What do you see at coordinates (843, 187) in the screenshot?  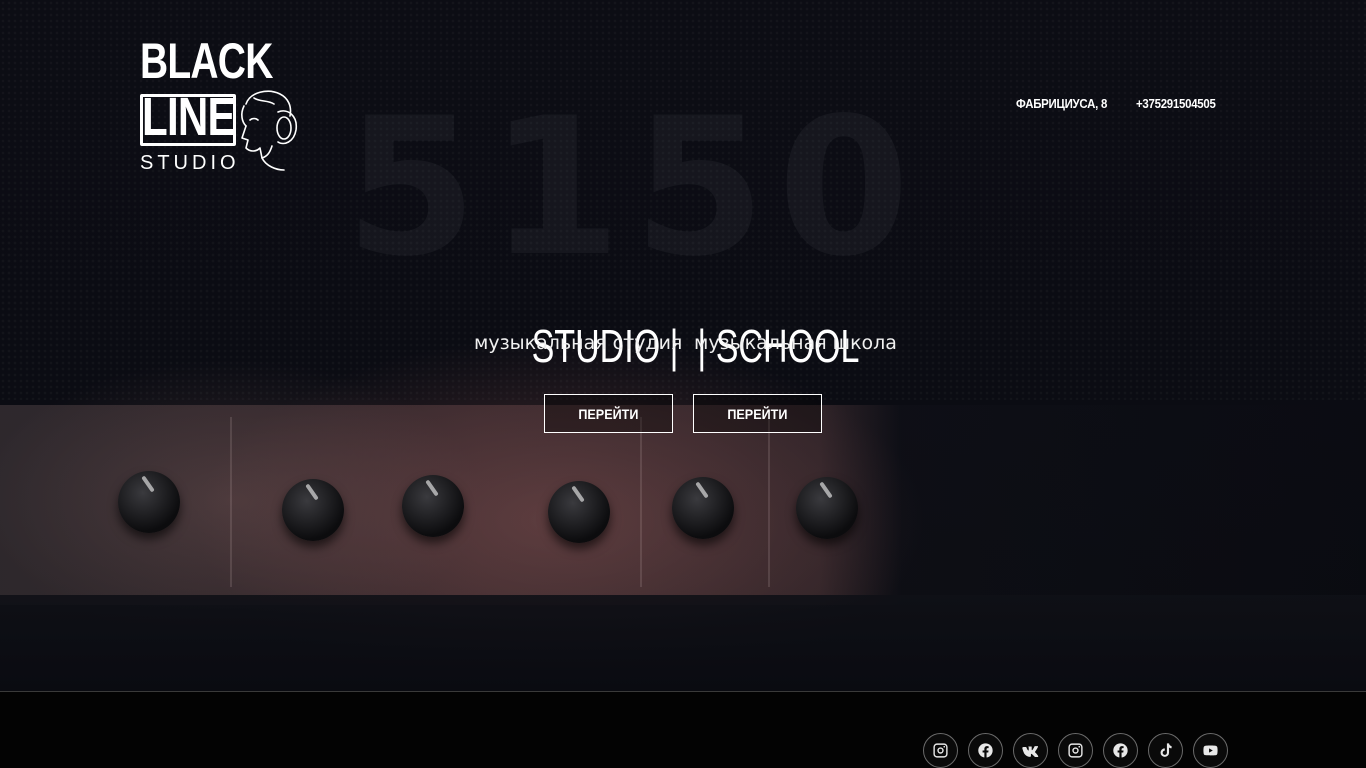 I see `backdrop-digit: 0` at bounding box center [843, 187].